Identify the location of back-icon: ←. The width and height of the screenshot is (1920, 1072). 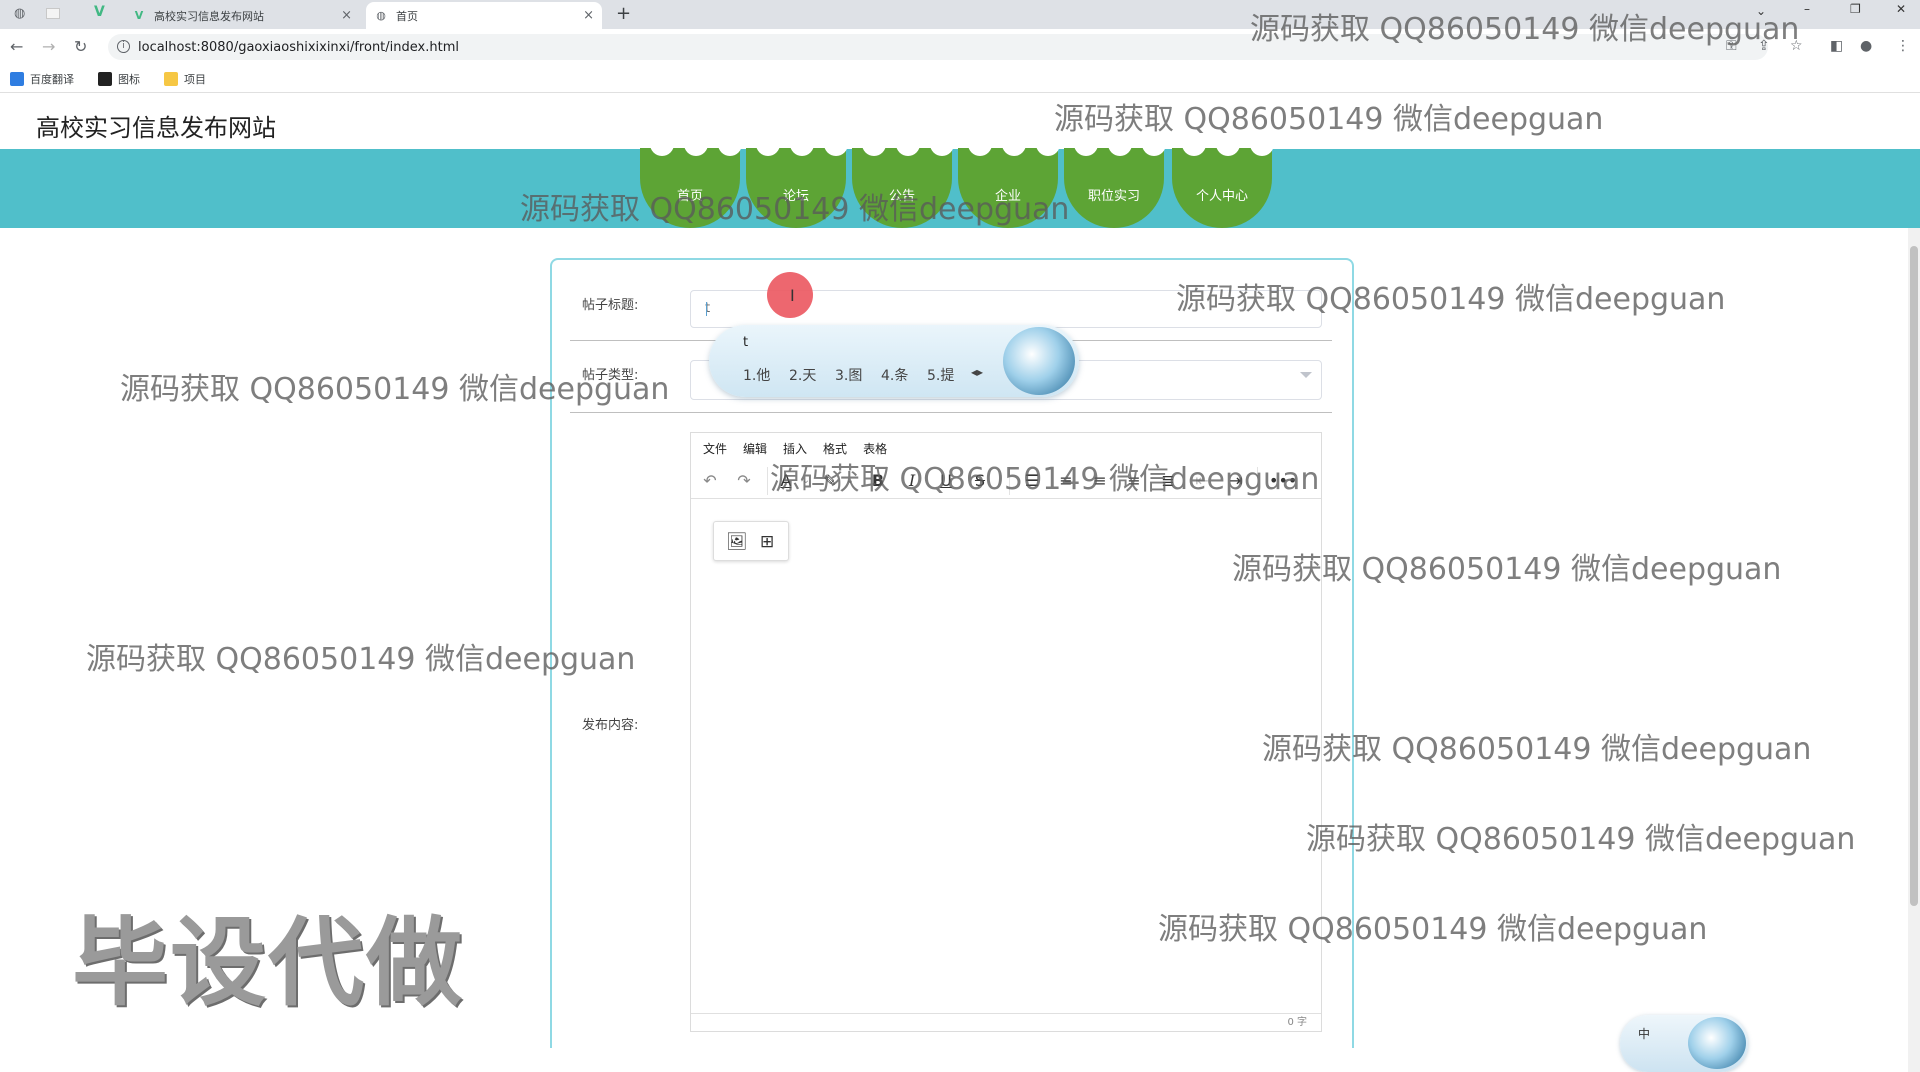
(16, 46).